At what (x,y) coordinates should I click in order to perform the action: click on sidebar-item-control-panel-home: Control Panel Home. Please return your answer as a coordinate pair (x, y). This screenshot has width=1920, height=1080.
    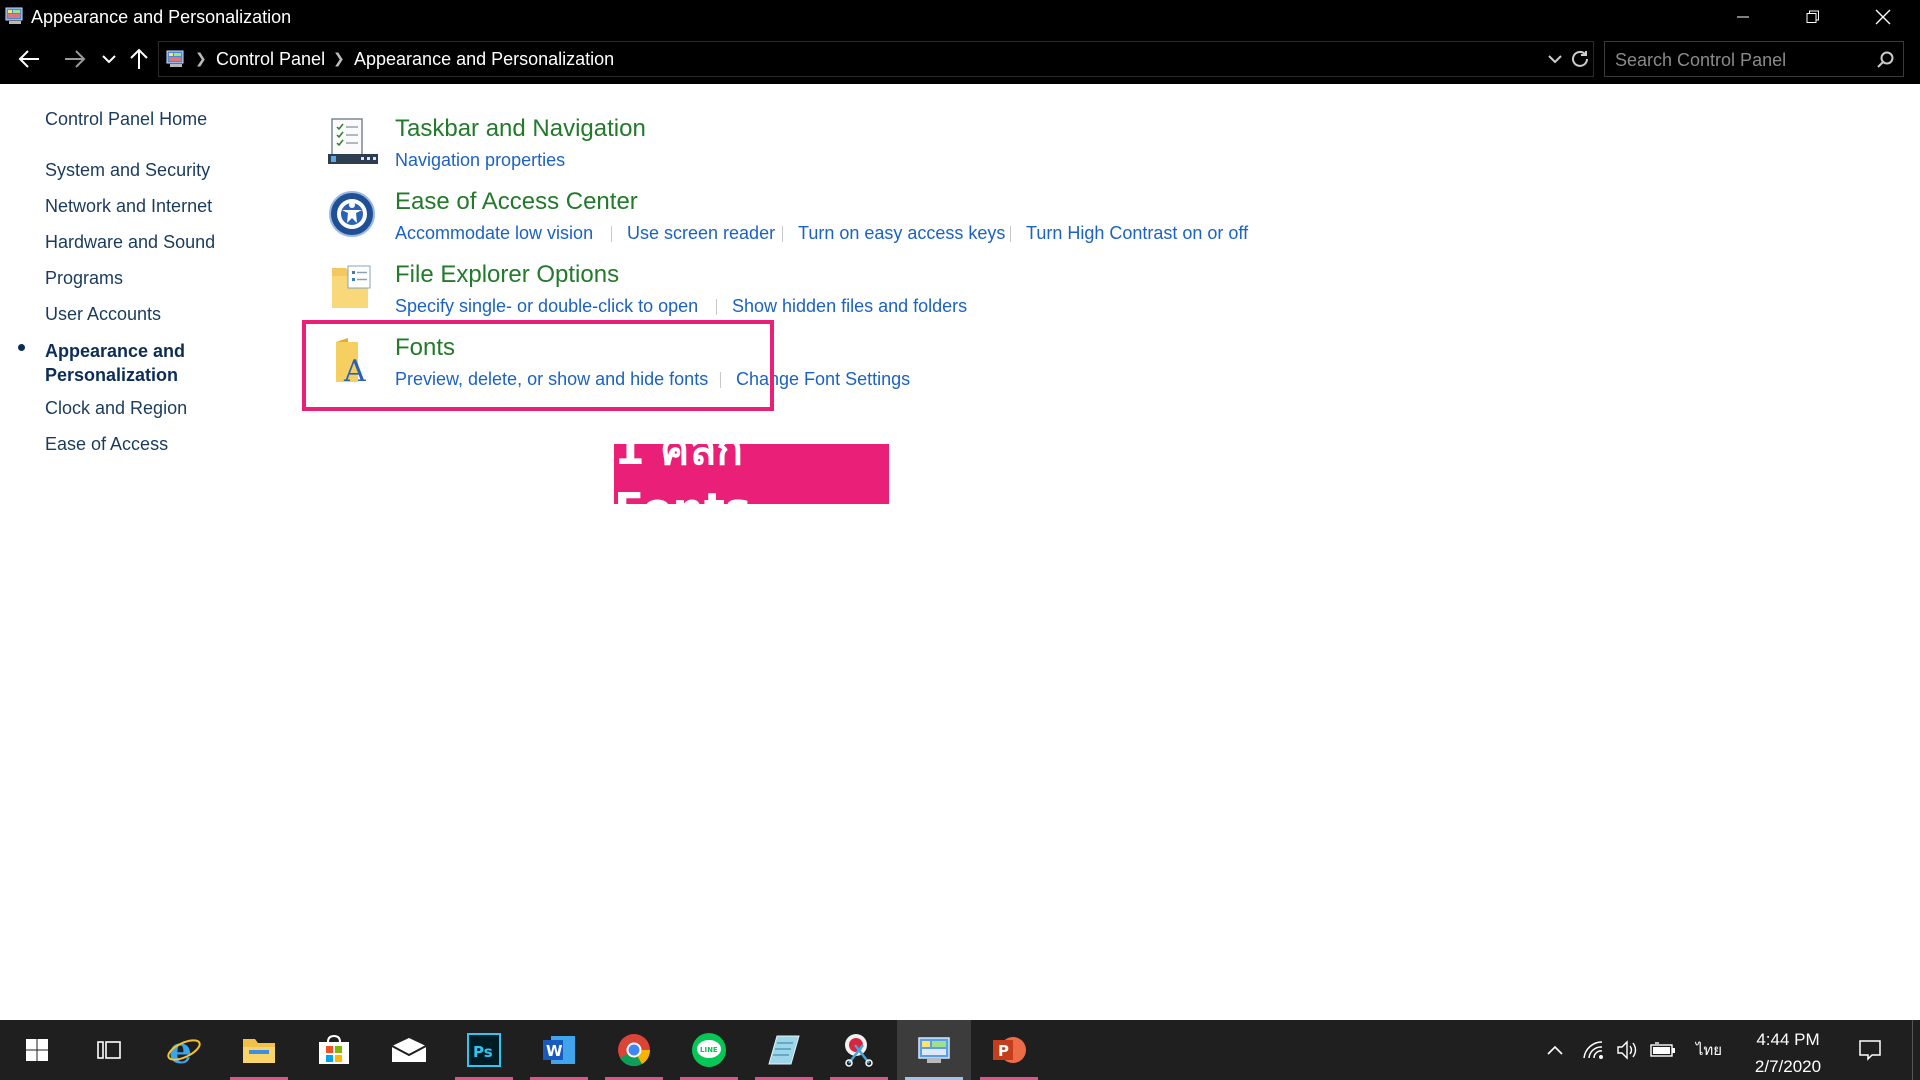
    Looking at the image, I should click on (126, 119).